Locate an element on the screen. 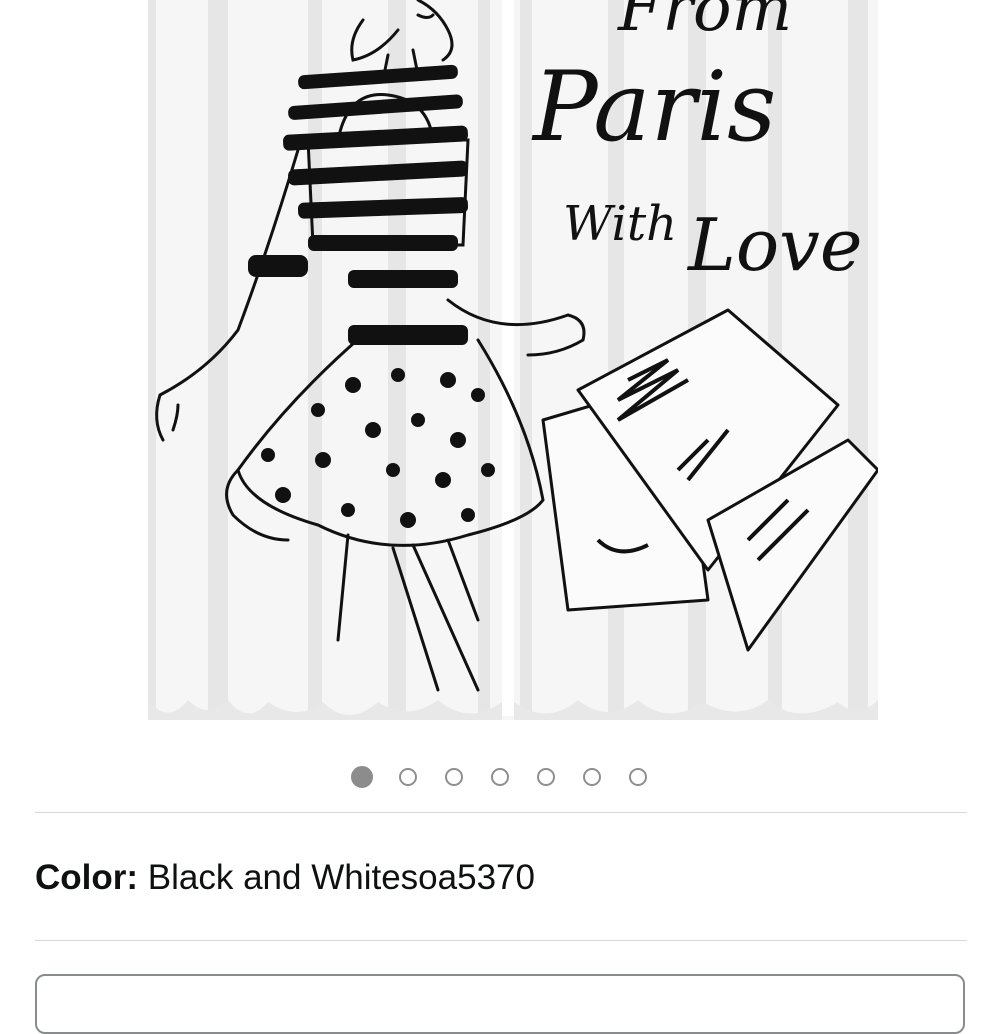 This screenshot has width=1000, height=1034. art-text-love: Love is located at coordinates (774, 245).